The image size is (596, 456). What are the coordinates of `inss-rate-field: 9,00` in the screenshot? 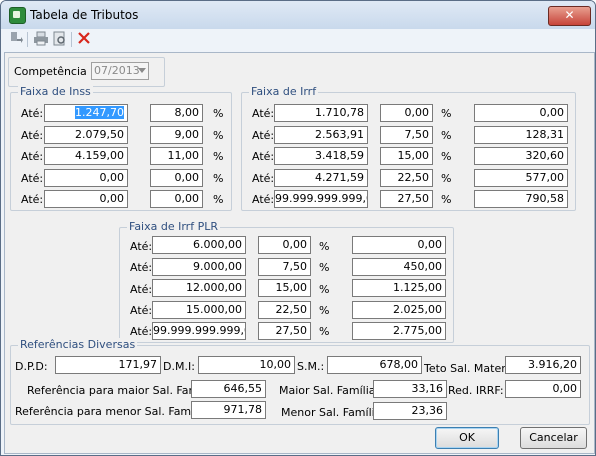 It's located at (176, 135).